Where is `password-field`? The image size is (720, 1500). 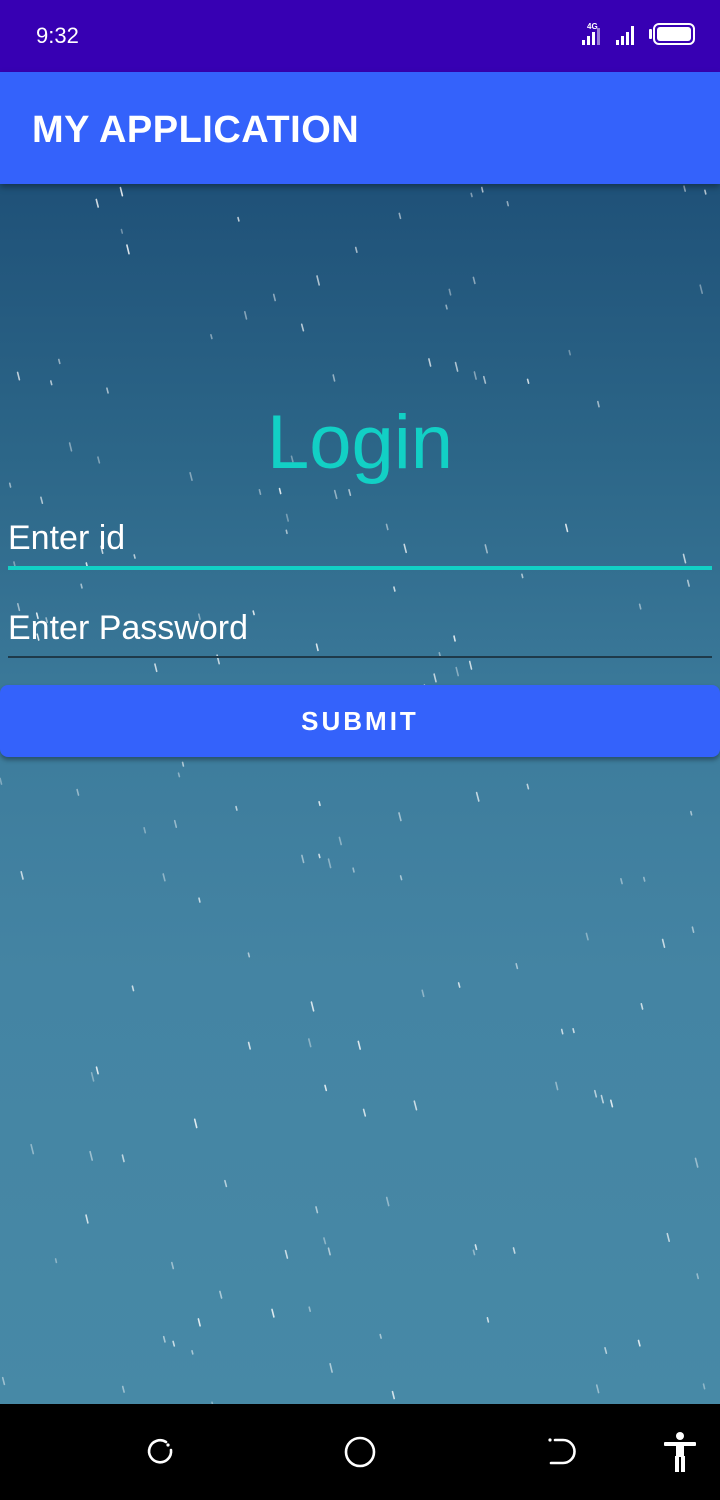 password-field is located at coordinates (360, 629).